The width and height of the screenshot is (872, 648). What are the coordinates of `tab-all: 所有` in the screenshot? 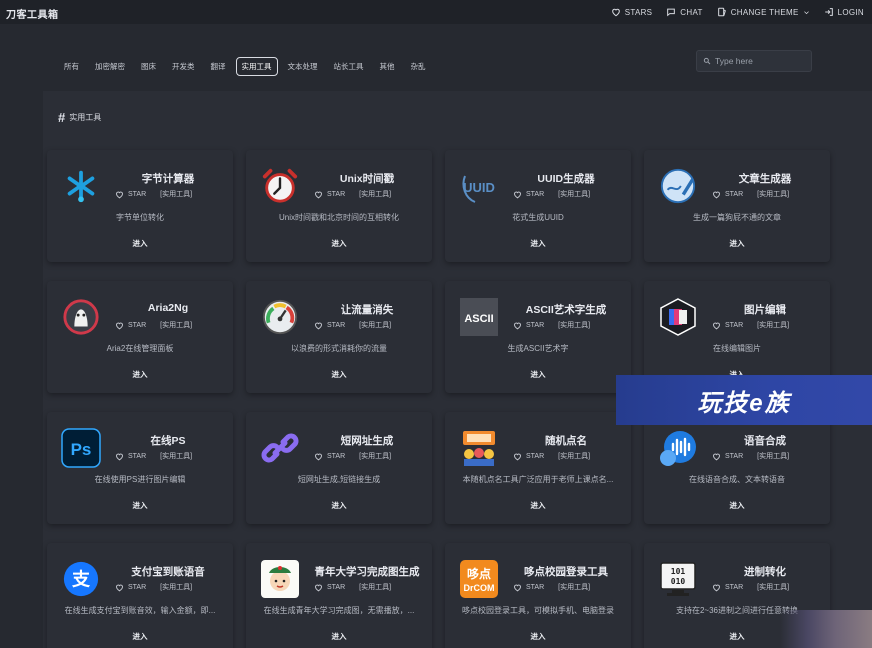 It's located at (71, 66).